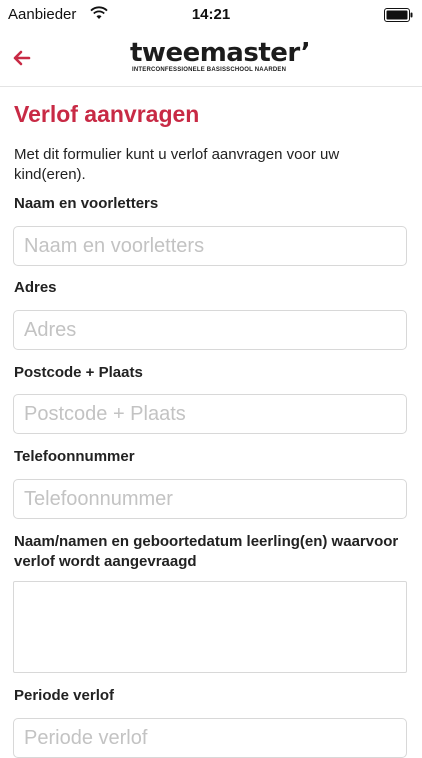  What do you see at coordinates (210, 738) in the screenshot?
I see `period-input` at bounding box center [210, 738].